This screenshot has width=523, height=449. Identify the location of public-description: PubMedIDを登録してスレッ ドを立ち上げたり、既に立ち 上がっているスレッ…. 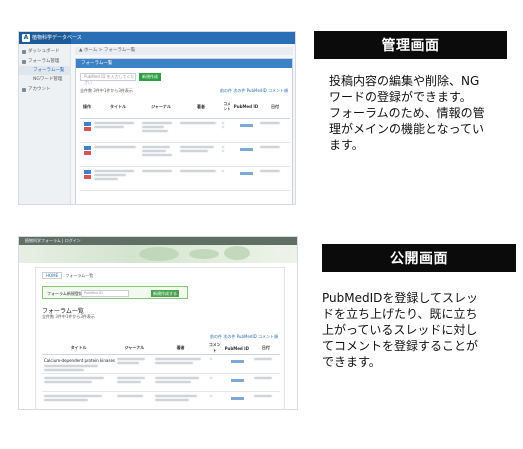
(419, 330).